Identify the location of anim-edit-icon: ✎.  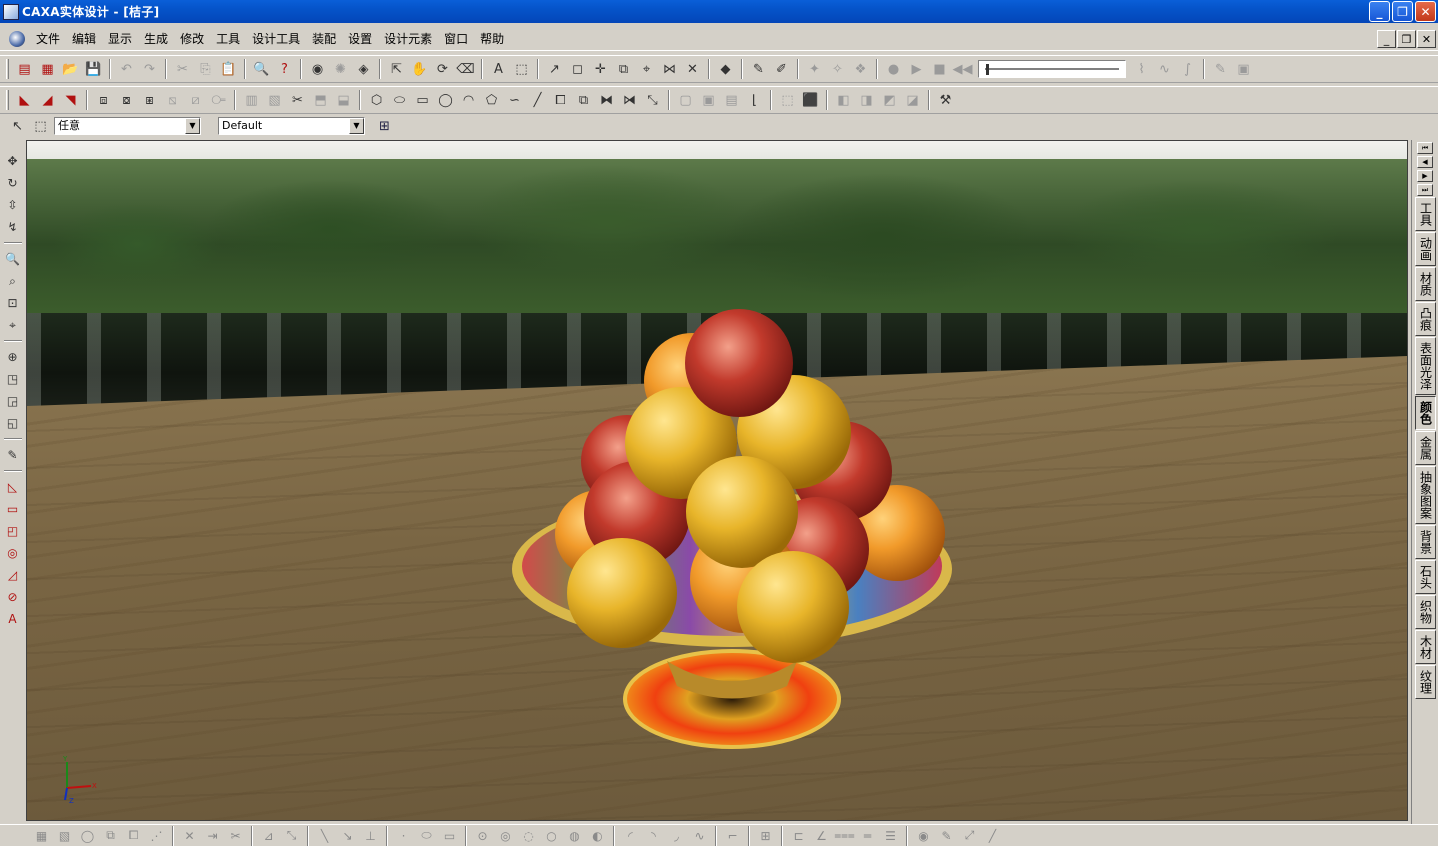
(1220, 69).